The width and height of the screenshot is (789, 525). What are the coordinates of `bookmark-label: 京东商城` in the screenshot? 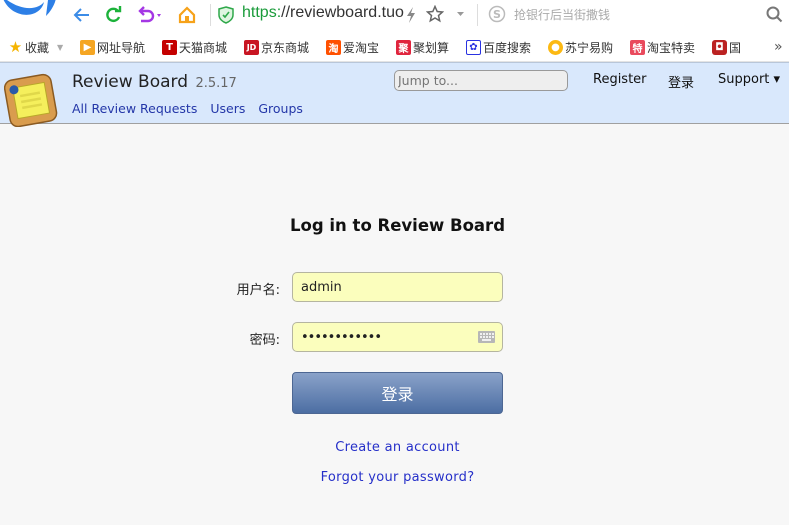 It's located at (285, 47).